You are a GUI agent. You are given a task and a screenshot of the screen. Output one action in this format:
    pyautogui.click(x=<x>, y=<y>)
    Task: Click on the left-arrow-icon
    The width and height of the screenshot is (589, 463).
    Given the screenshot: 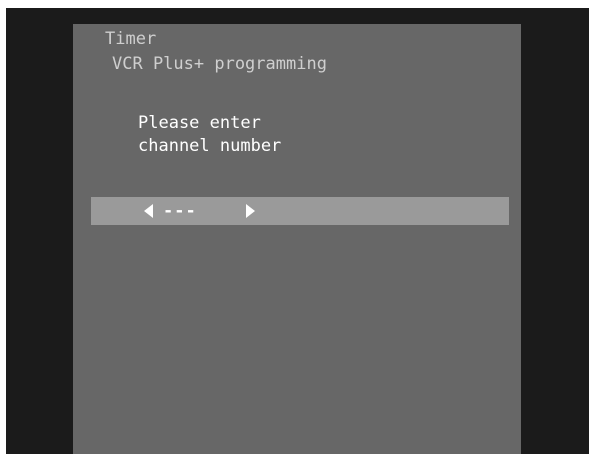 What is the action you would take?
    pyautogui.click(x=148, y=211)
    